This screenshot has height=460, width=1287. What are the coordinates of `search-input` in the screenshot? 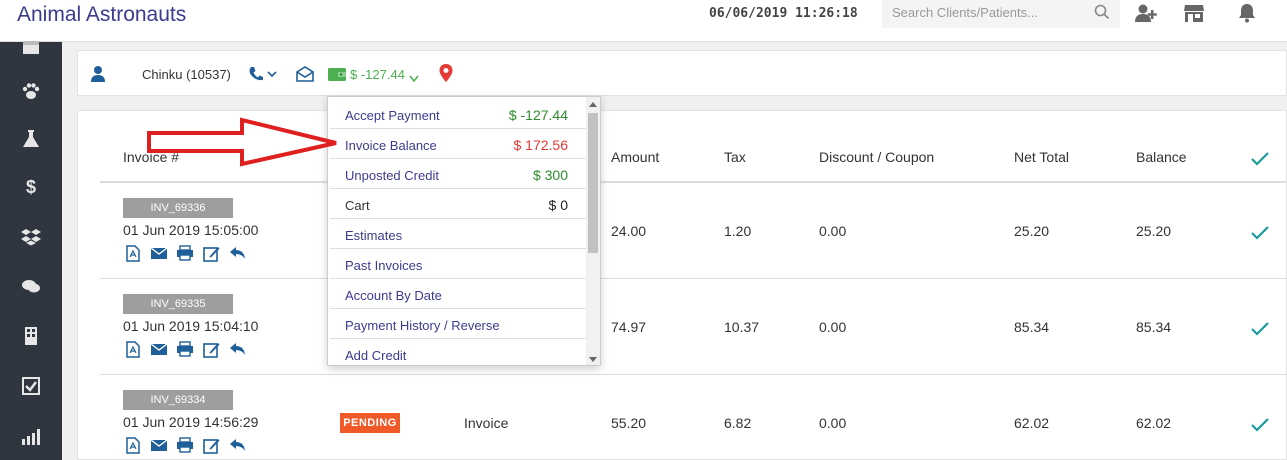 It's located at (989, 12).